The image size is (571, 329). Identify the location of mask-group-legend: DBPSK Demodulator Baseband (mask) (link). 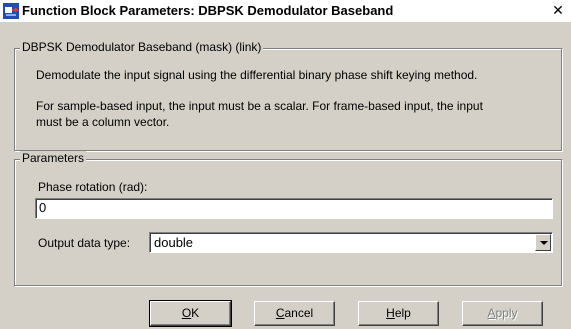
(142, 47).